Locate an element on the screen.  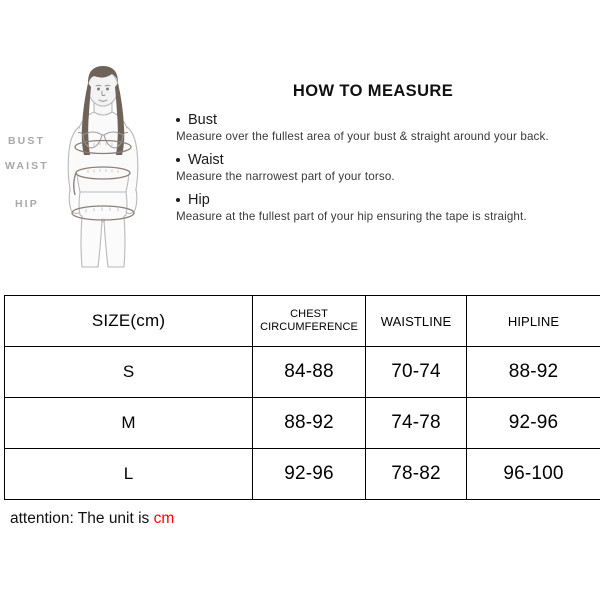
row-m-size: M is located at coordinates (128, 423).